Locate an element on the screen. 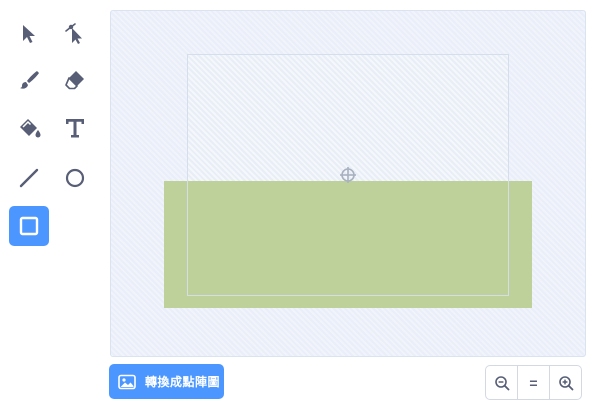  fill-tool is located at coordinates (29, 128).